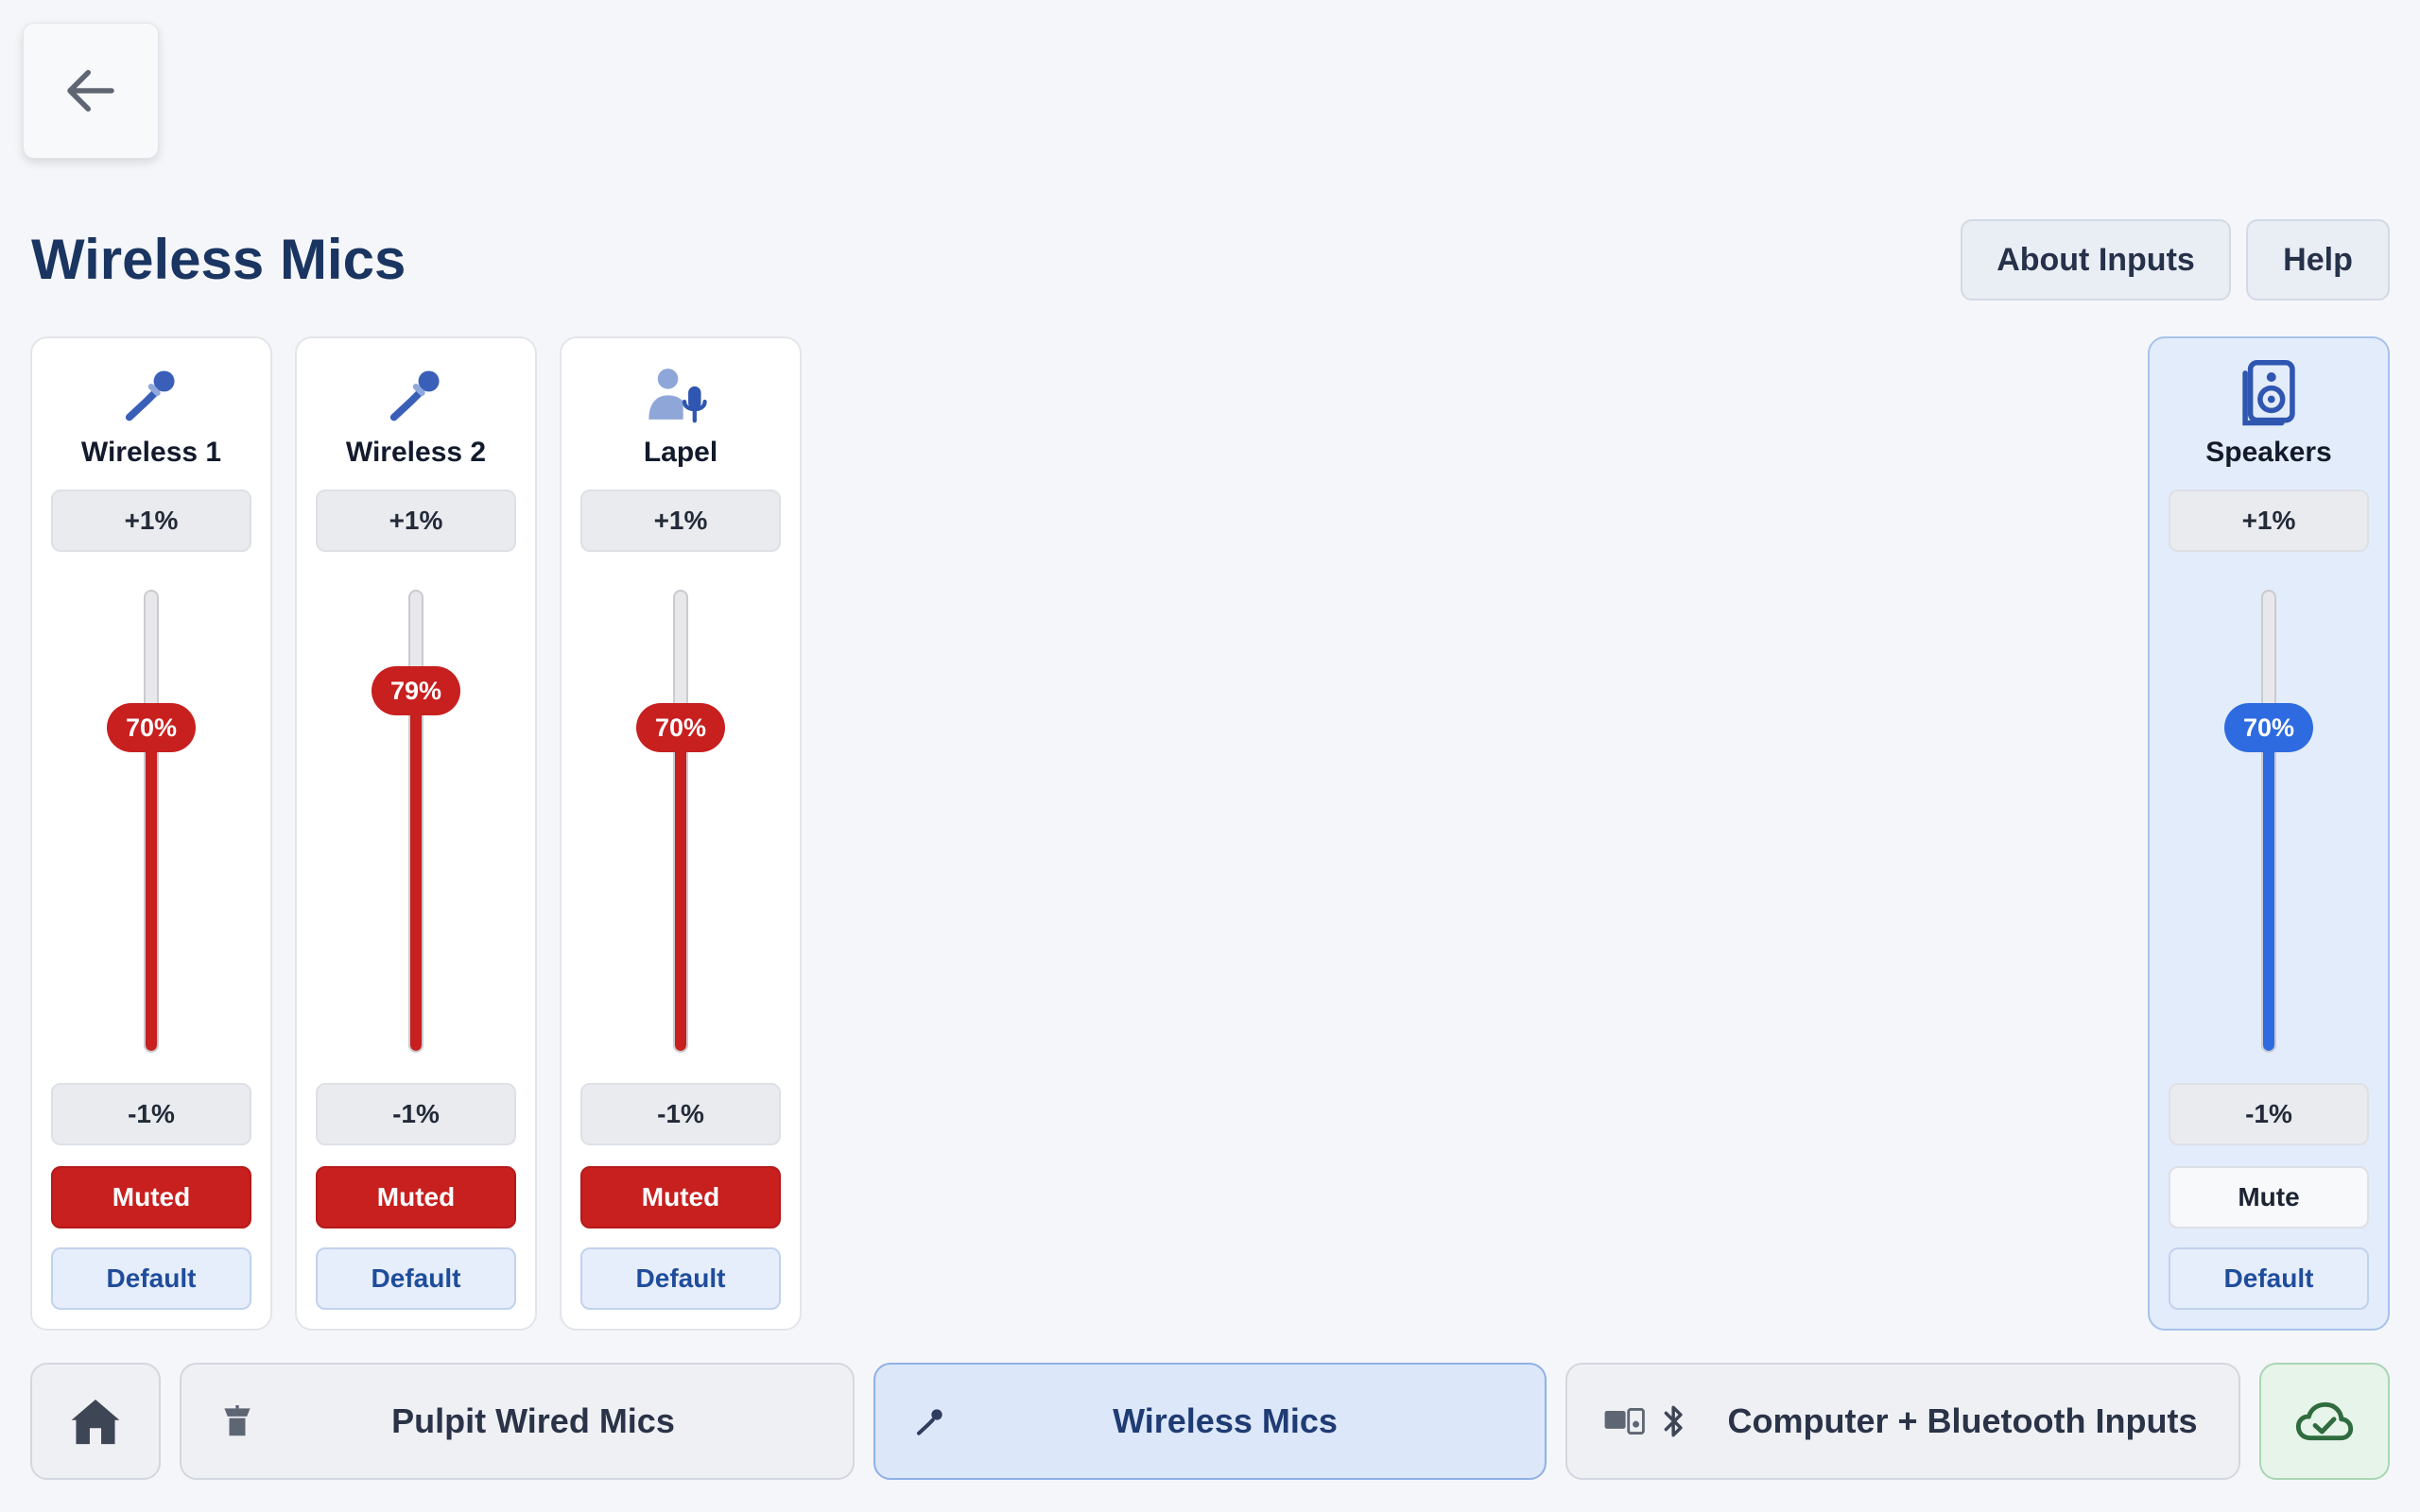 This screenshot has width=2420, height=1512. I want to click on nav-cloud-button, so click(2324, 1421).